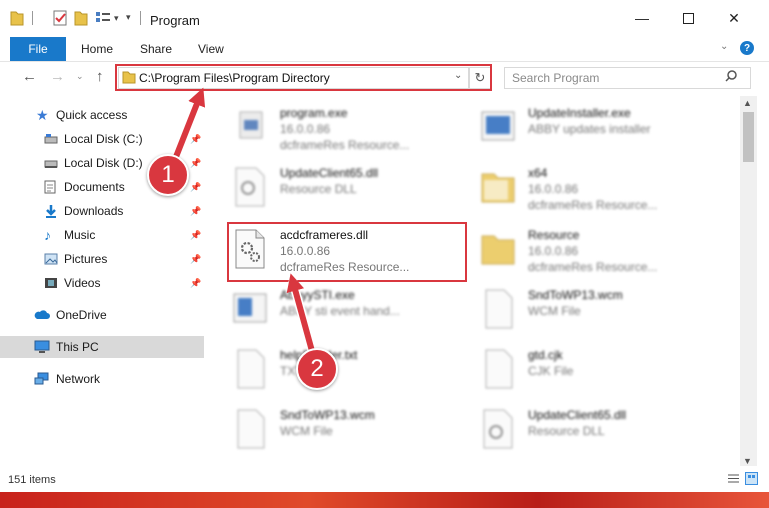  I want to click on tab-view: View, so click(211, 49).